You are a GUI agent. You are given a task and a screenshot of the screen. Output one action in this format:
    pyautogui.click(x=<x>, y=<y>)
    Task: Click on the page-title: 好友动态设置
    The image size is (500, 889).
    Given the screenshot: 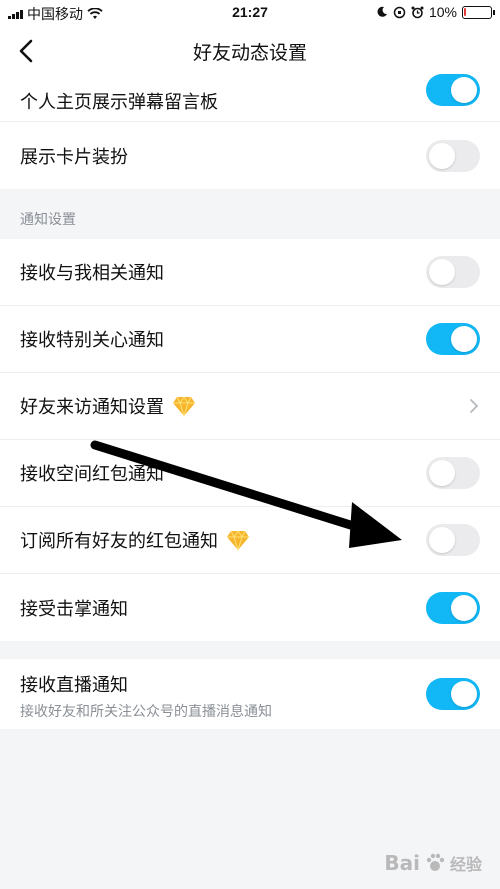 What is the action you would take?
    pyautogui.click(x=249, y=53)
    